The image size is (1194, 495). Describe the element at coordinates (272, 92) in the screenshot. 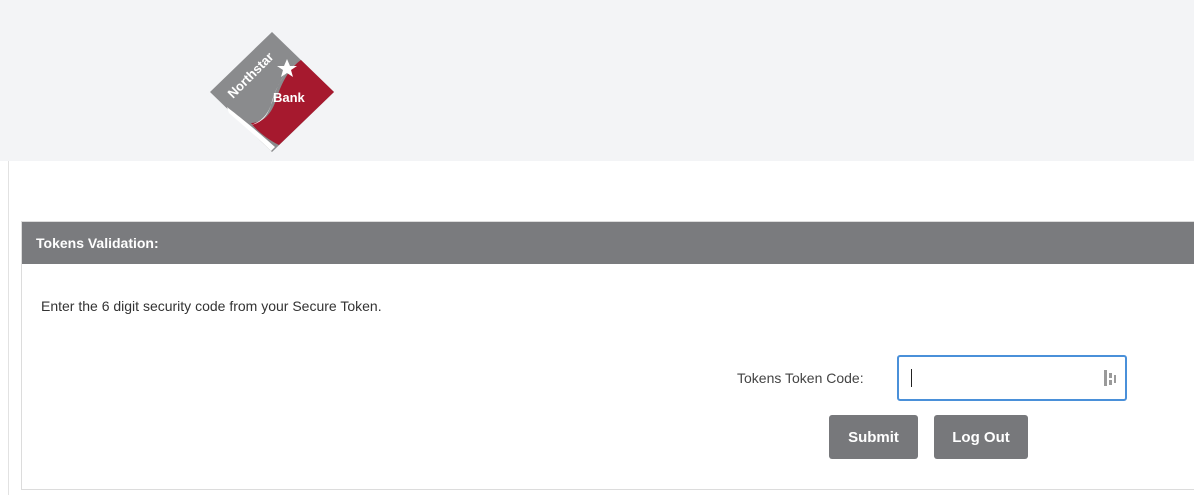

I see `northstar-bank-logo: Northstar Bank` at that location.